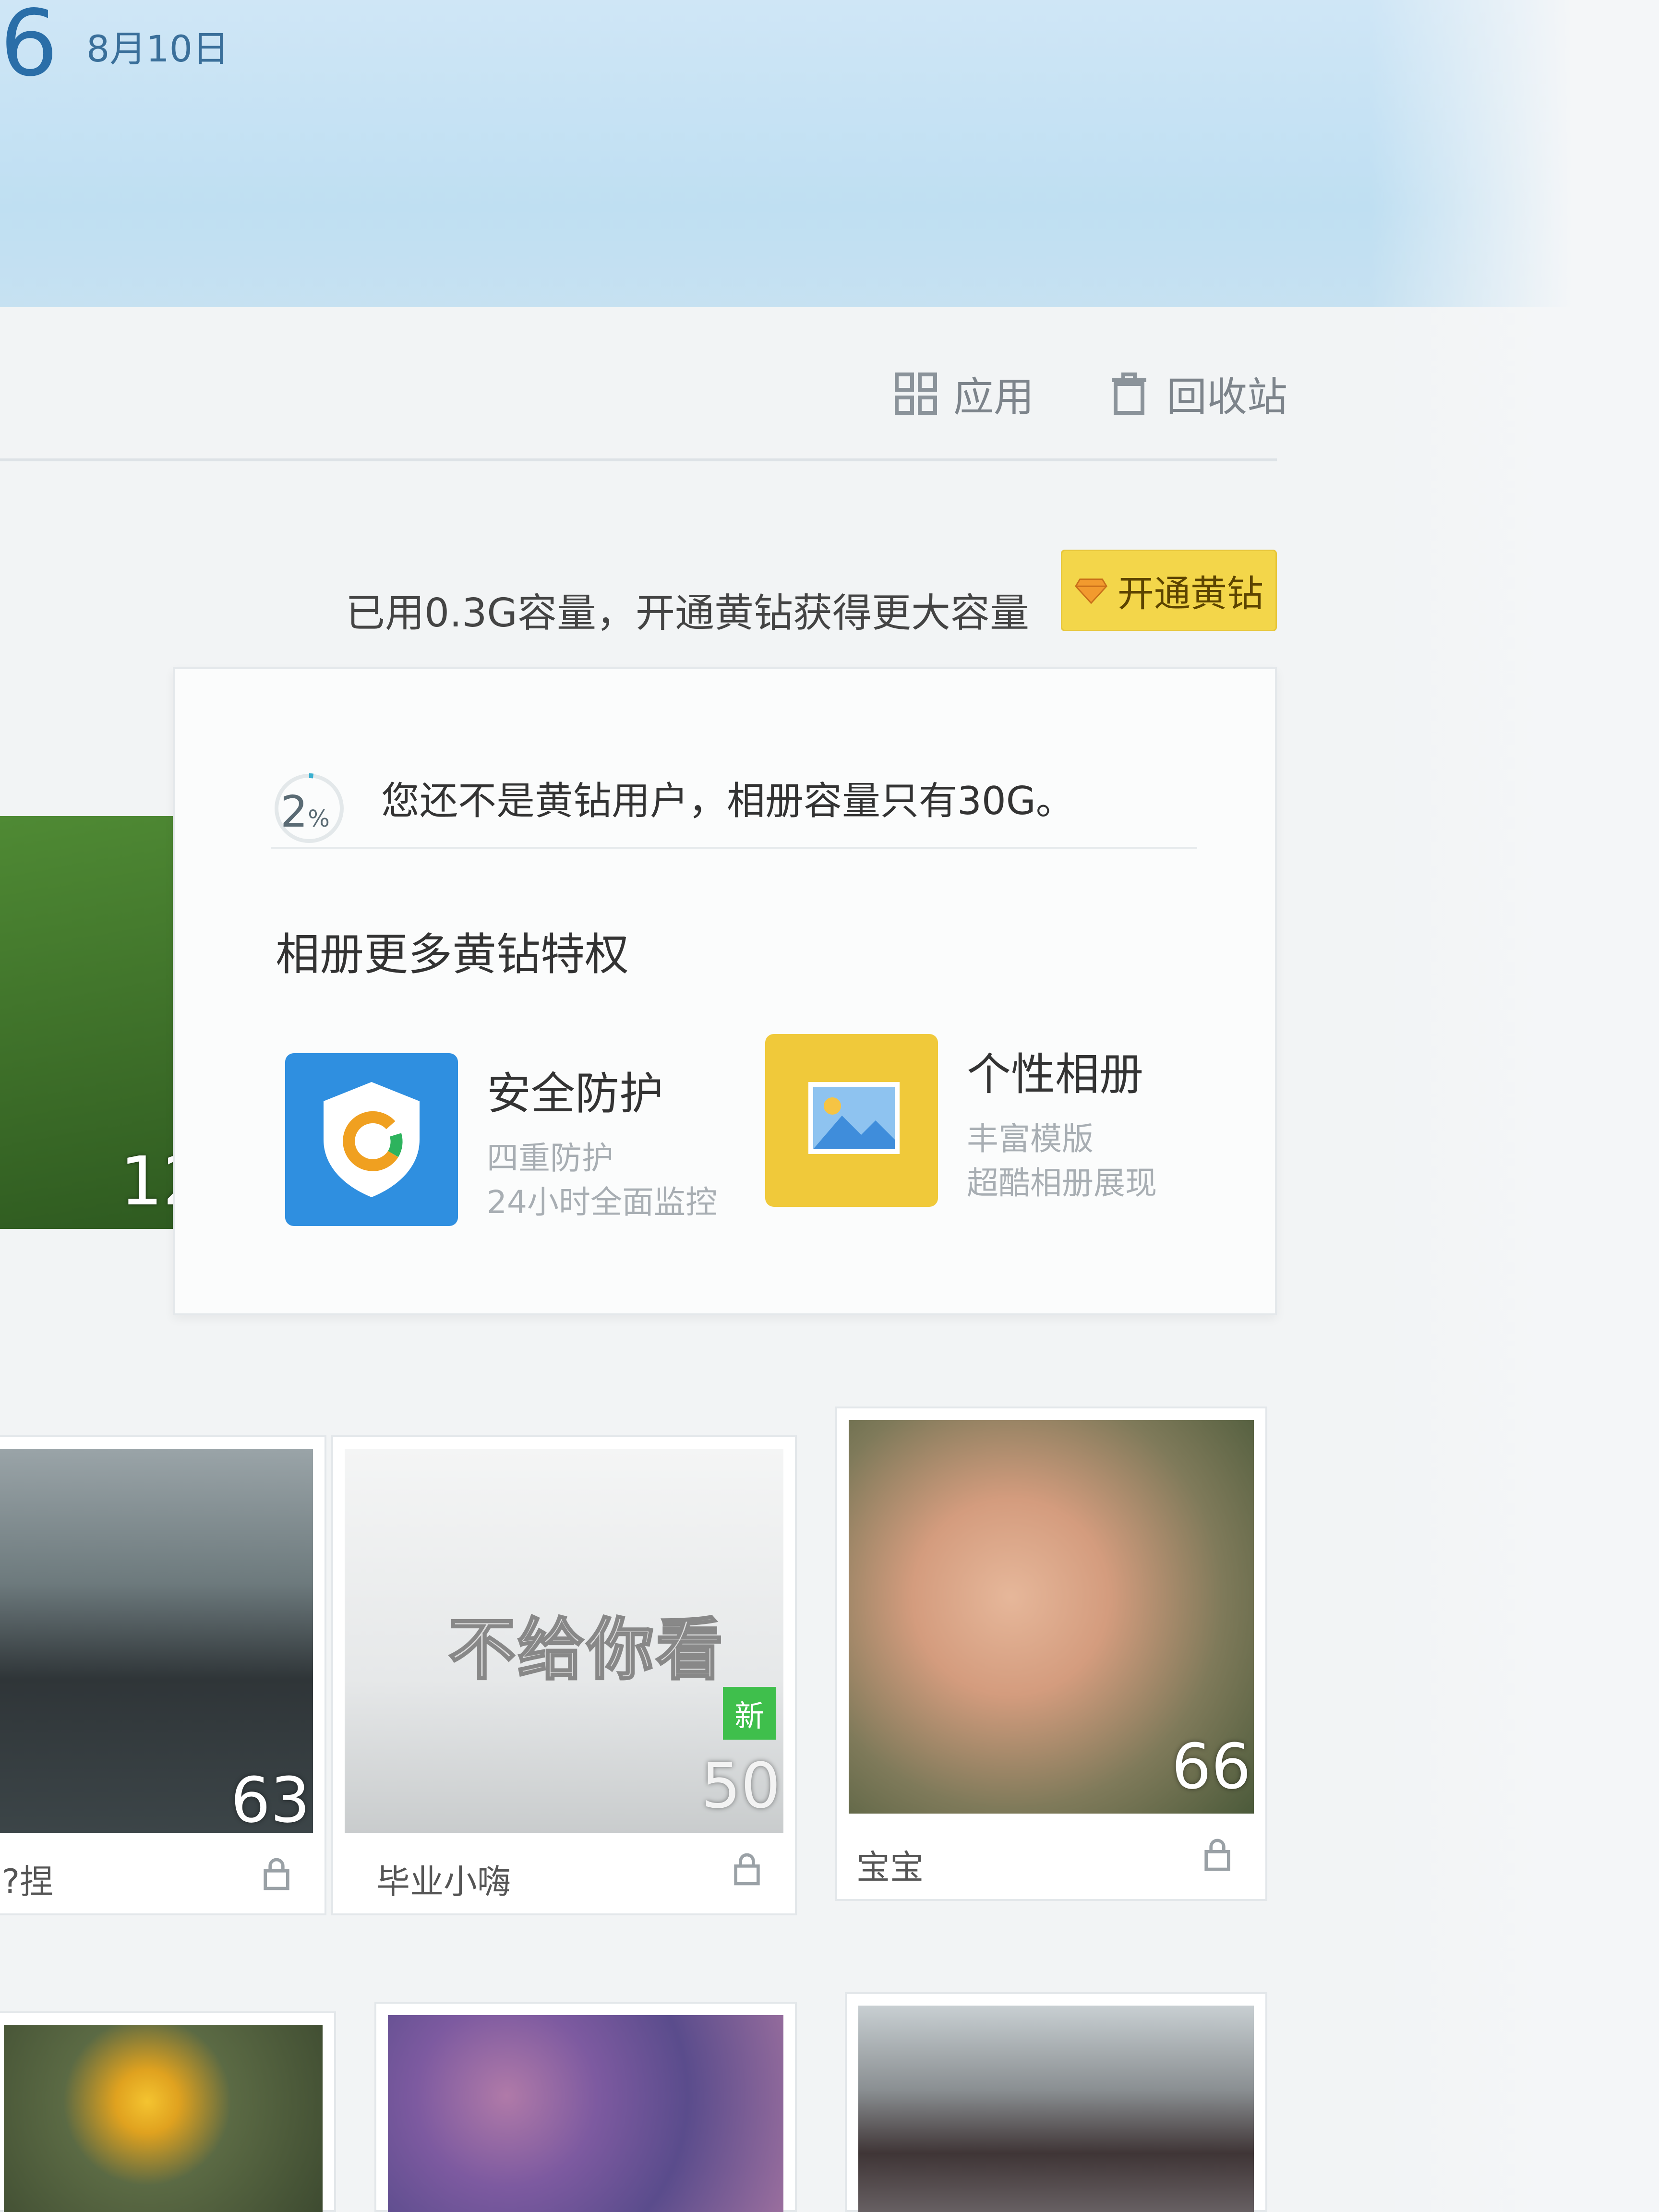  Describe the element at coordinates (158, 48) in the screenshot. I see `date-label: 8月10日` at that location.